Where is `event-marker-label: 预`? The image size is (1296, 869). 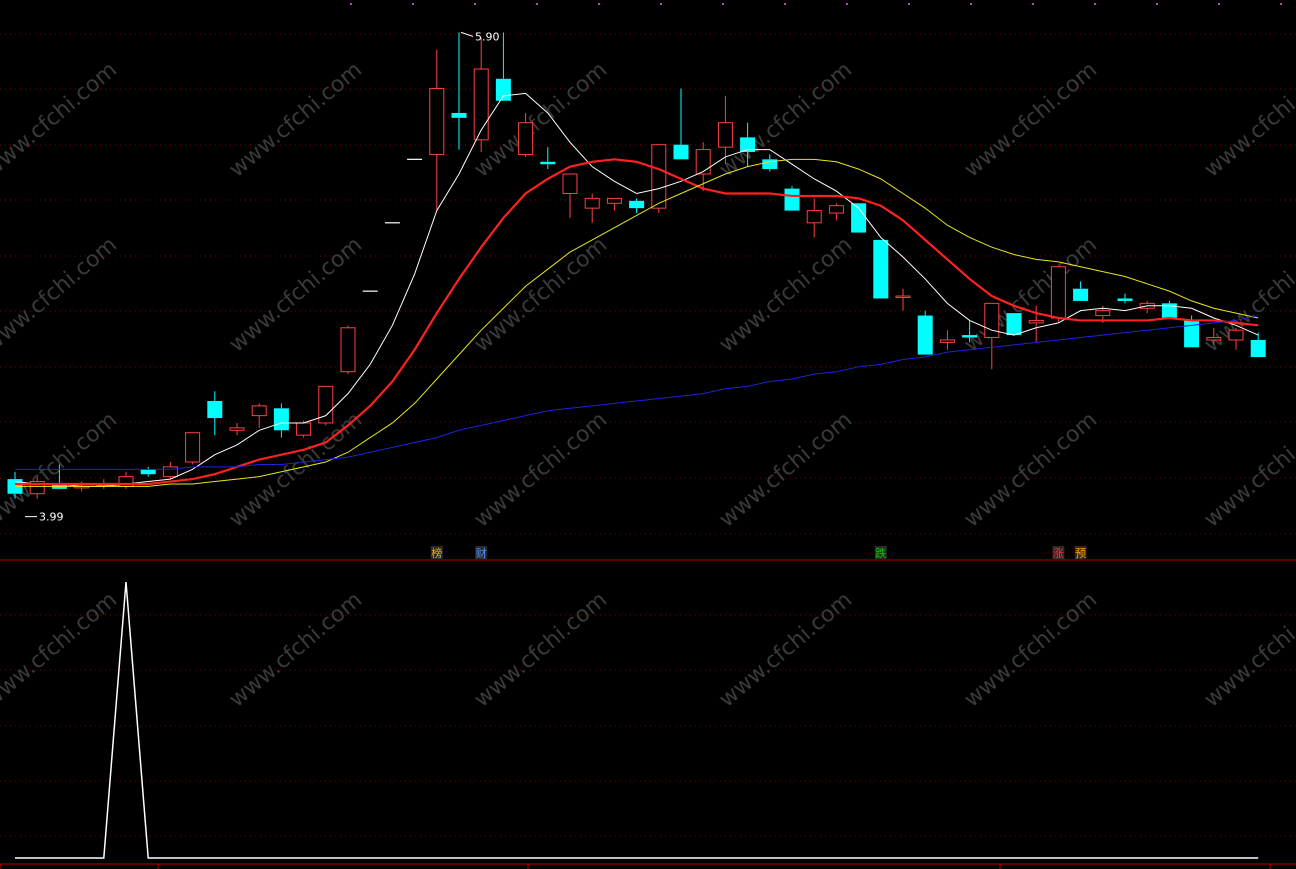 event-marker-label: 预 is located at coordinates (1080, 553).